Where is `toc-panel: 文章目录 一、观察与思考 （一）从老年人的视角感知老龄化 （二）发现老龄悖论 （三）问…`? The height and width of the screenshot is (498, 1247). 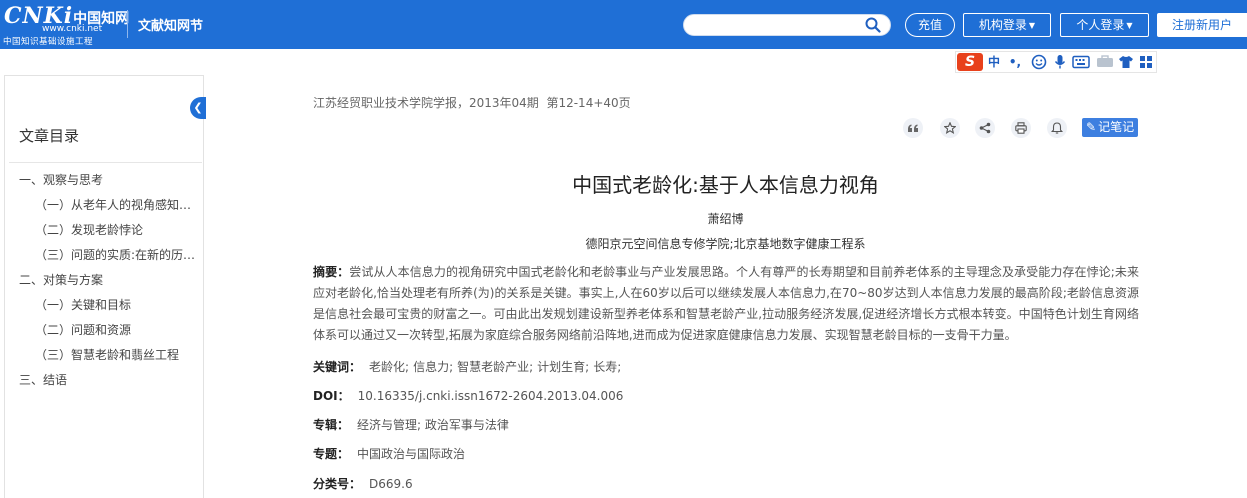
toc-panel: 文章目录 一、观察与思考 （一）从老年人的视角感知老龄化 （二）发现老龄悖论 （三）问… is located at coordinates (102, 286).